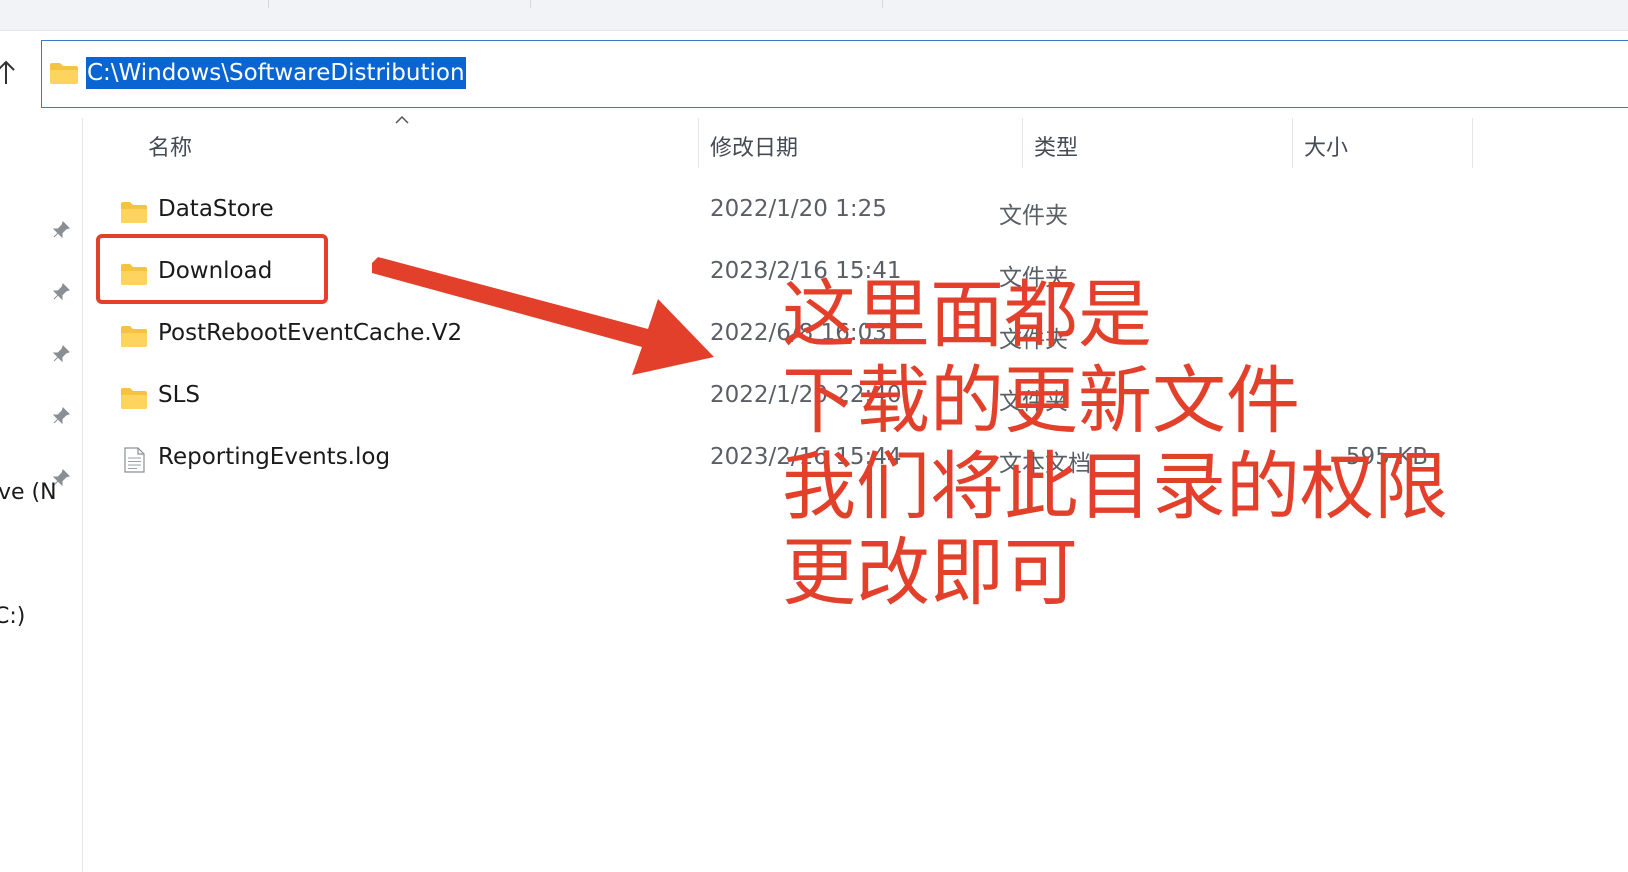 The image size is (1628, 872). What do you see at coordinates (798, 209) in the screenshot?
I see `file-date: 2022/1/20 1:25` at bounding box center [798, 209].